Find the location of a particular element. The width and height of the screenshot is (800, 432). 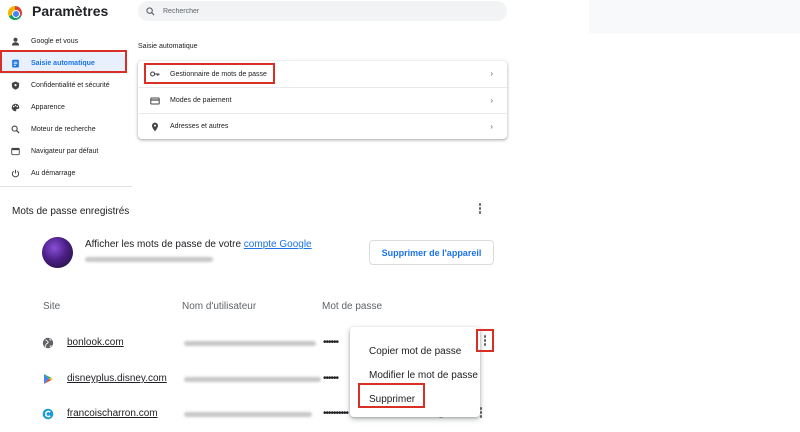

site-favicon-icon is located at coordinates (48, 414).